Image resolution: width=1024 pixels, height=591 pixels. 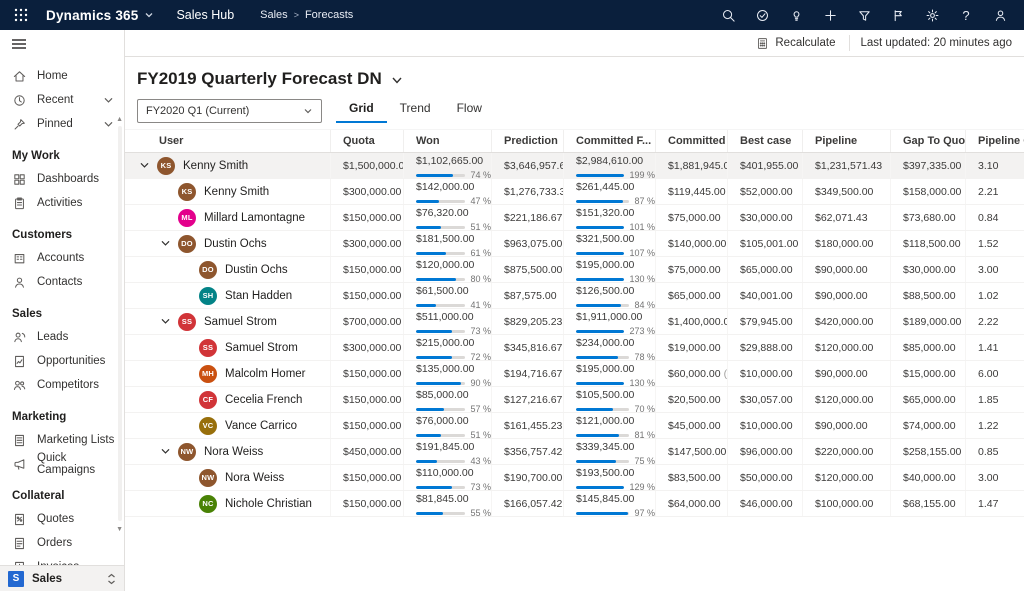 What do you see at coordinates (27, 314) in the screenshot?
I see `sidebar-section-sales: Sales` at bounding box center [27, 314].